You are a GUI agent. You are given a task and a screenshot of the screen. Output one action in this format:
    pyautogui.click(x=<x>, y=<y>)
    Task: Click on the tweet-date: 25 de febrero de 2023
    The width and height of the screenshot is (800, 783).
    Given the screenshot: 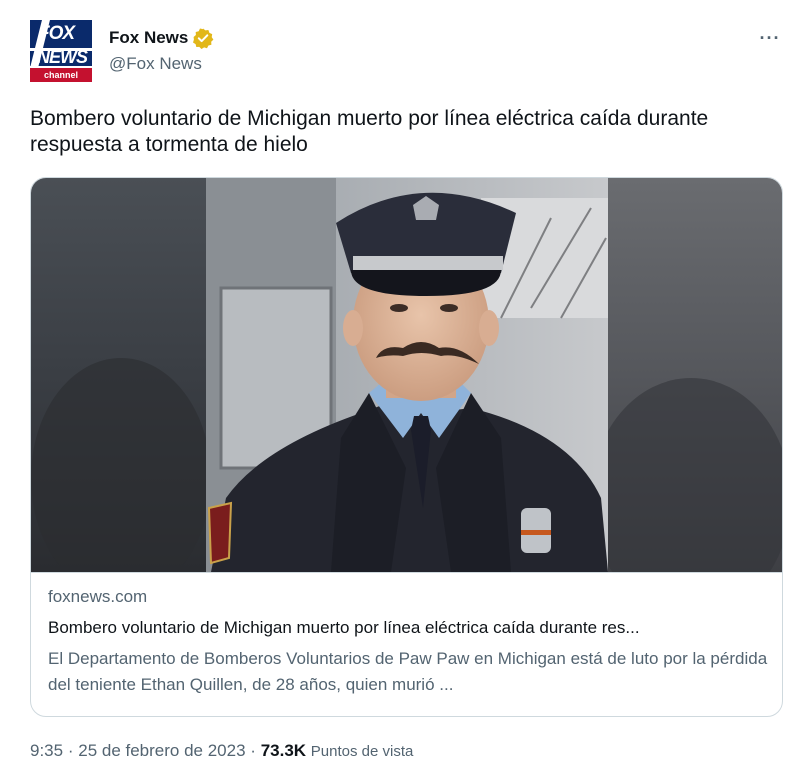 What is the action you would take?
    pyautogui.click(x=161, y=750)
    